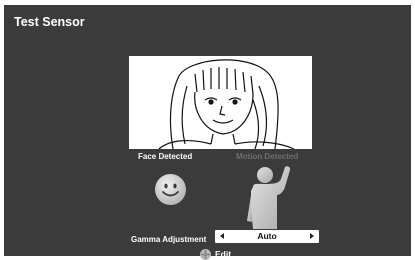 The width and height of the screenshot is (415, 260). I want to click on gamma-value: Auto, so click(267, 236).